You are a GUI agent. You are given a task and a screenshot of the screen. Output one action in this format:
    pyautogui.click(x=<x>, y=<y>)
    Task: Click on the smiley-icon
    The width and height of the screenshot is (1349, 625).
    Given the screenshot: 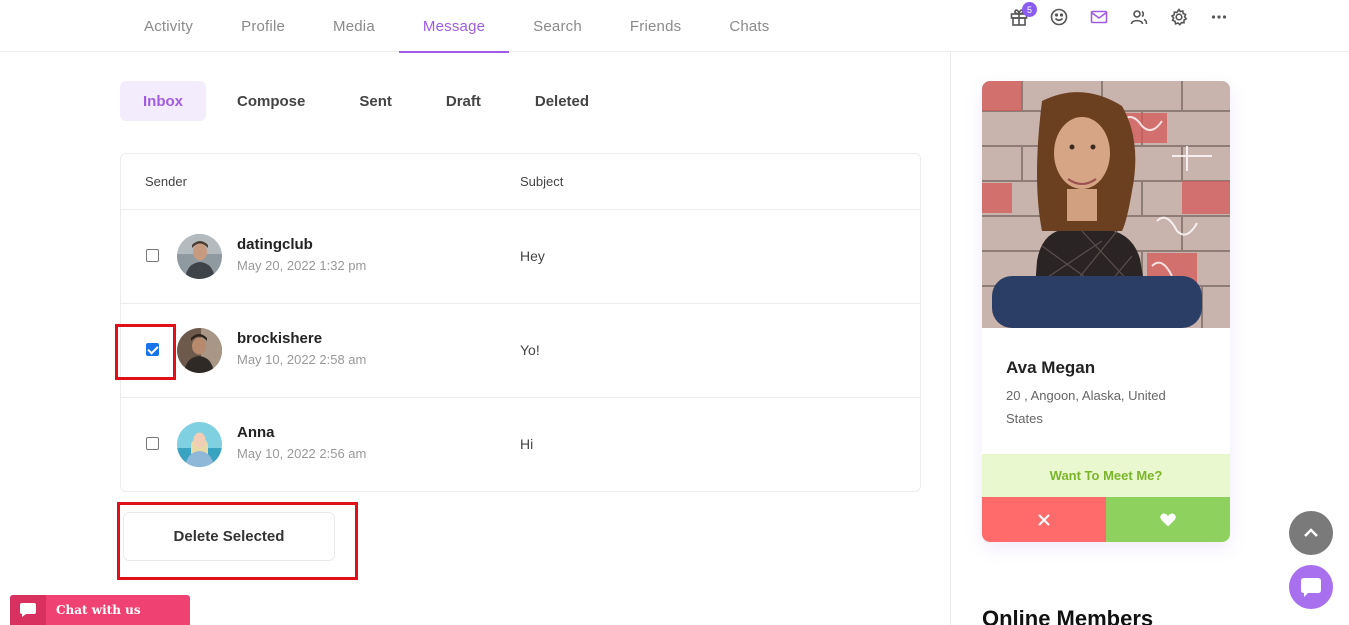 What is the action you would take?
    pyautogui.click(x=1059, y=17)
    